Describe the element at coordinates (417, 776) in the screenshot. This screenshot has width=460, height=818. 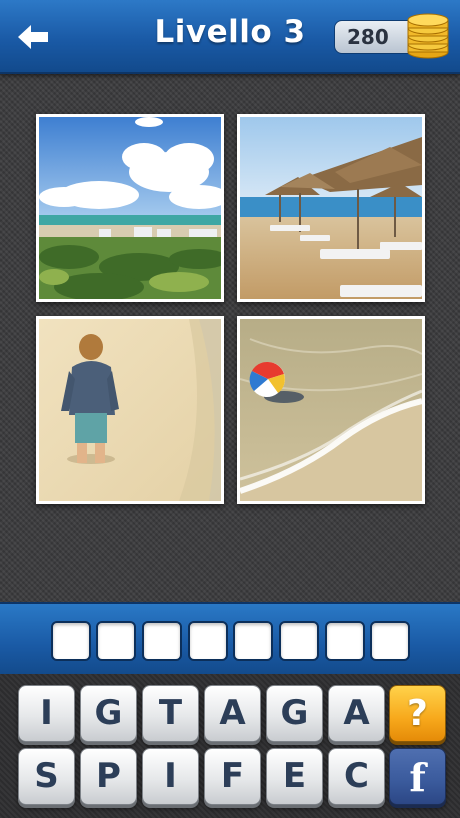
I see `facebook-button: f` at that location.